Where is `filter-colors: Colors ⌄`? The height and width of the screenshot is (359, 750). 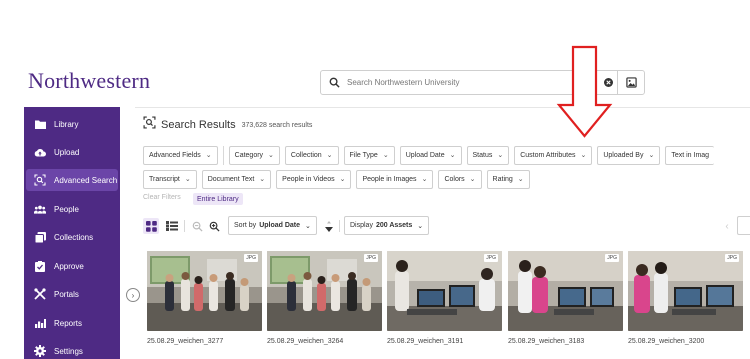
filter-colors: Colors ⌄ is located at coordinates (460, 179).